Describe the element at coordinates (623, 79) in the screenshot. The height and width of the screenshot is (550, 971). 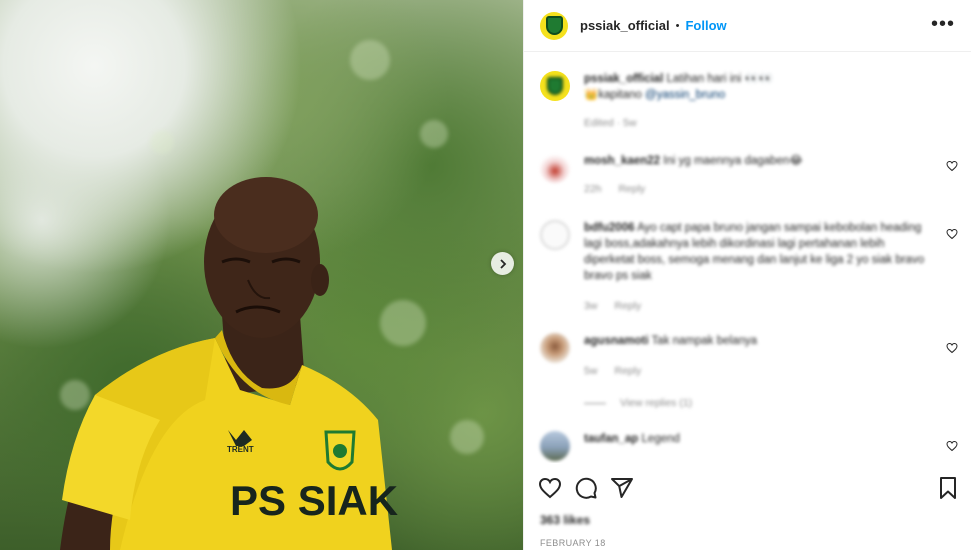
I see `caption-username: pssiak_official` at that location.